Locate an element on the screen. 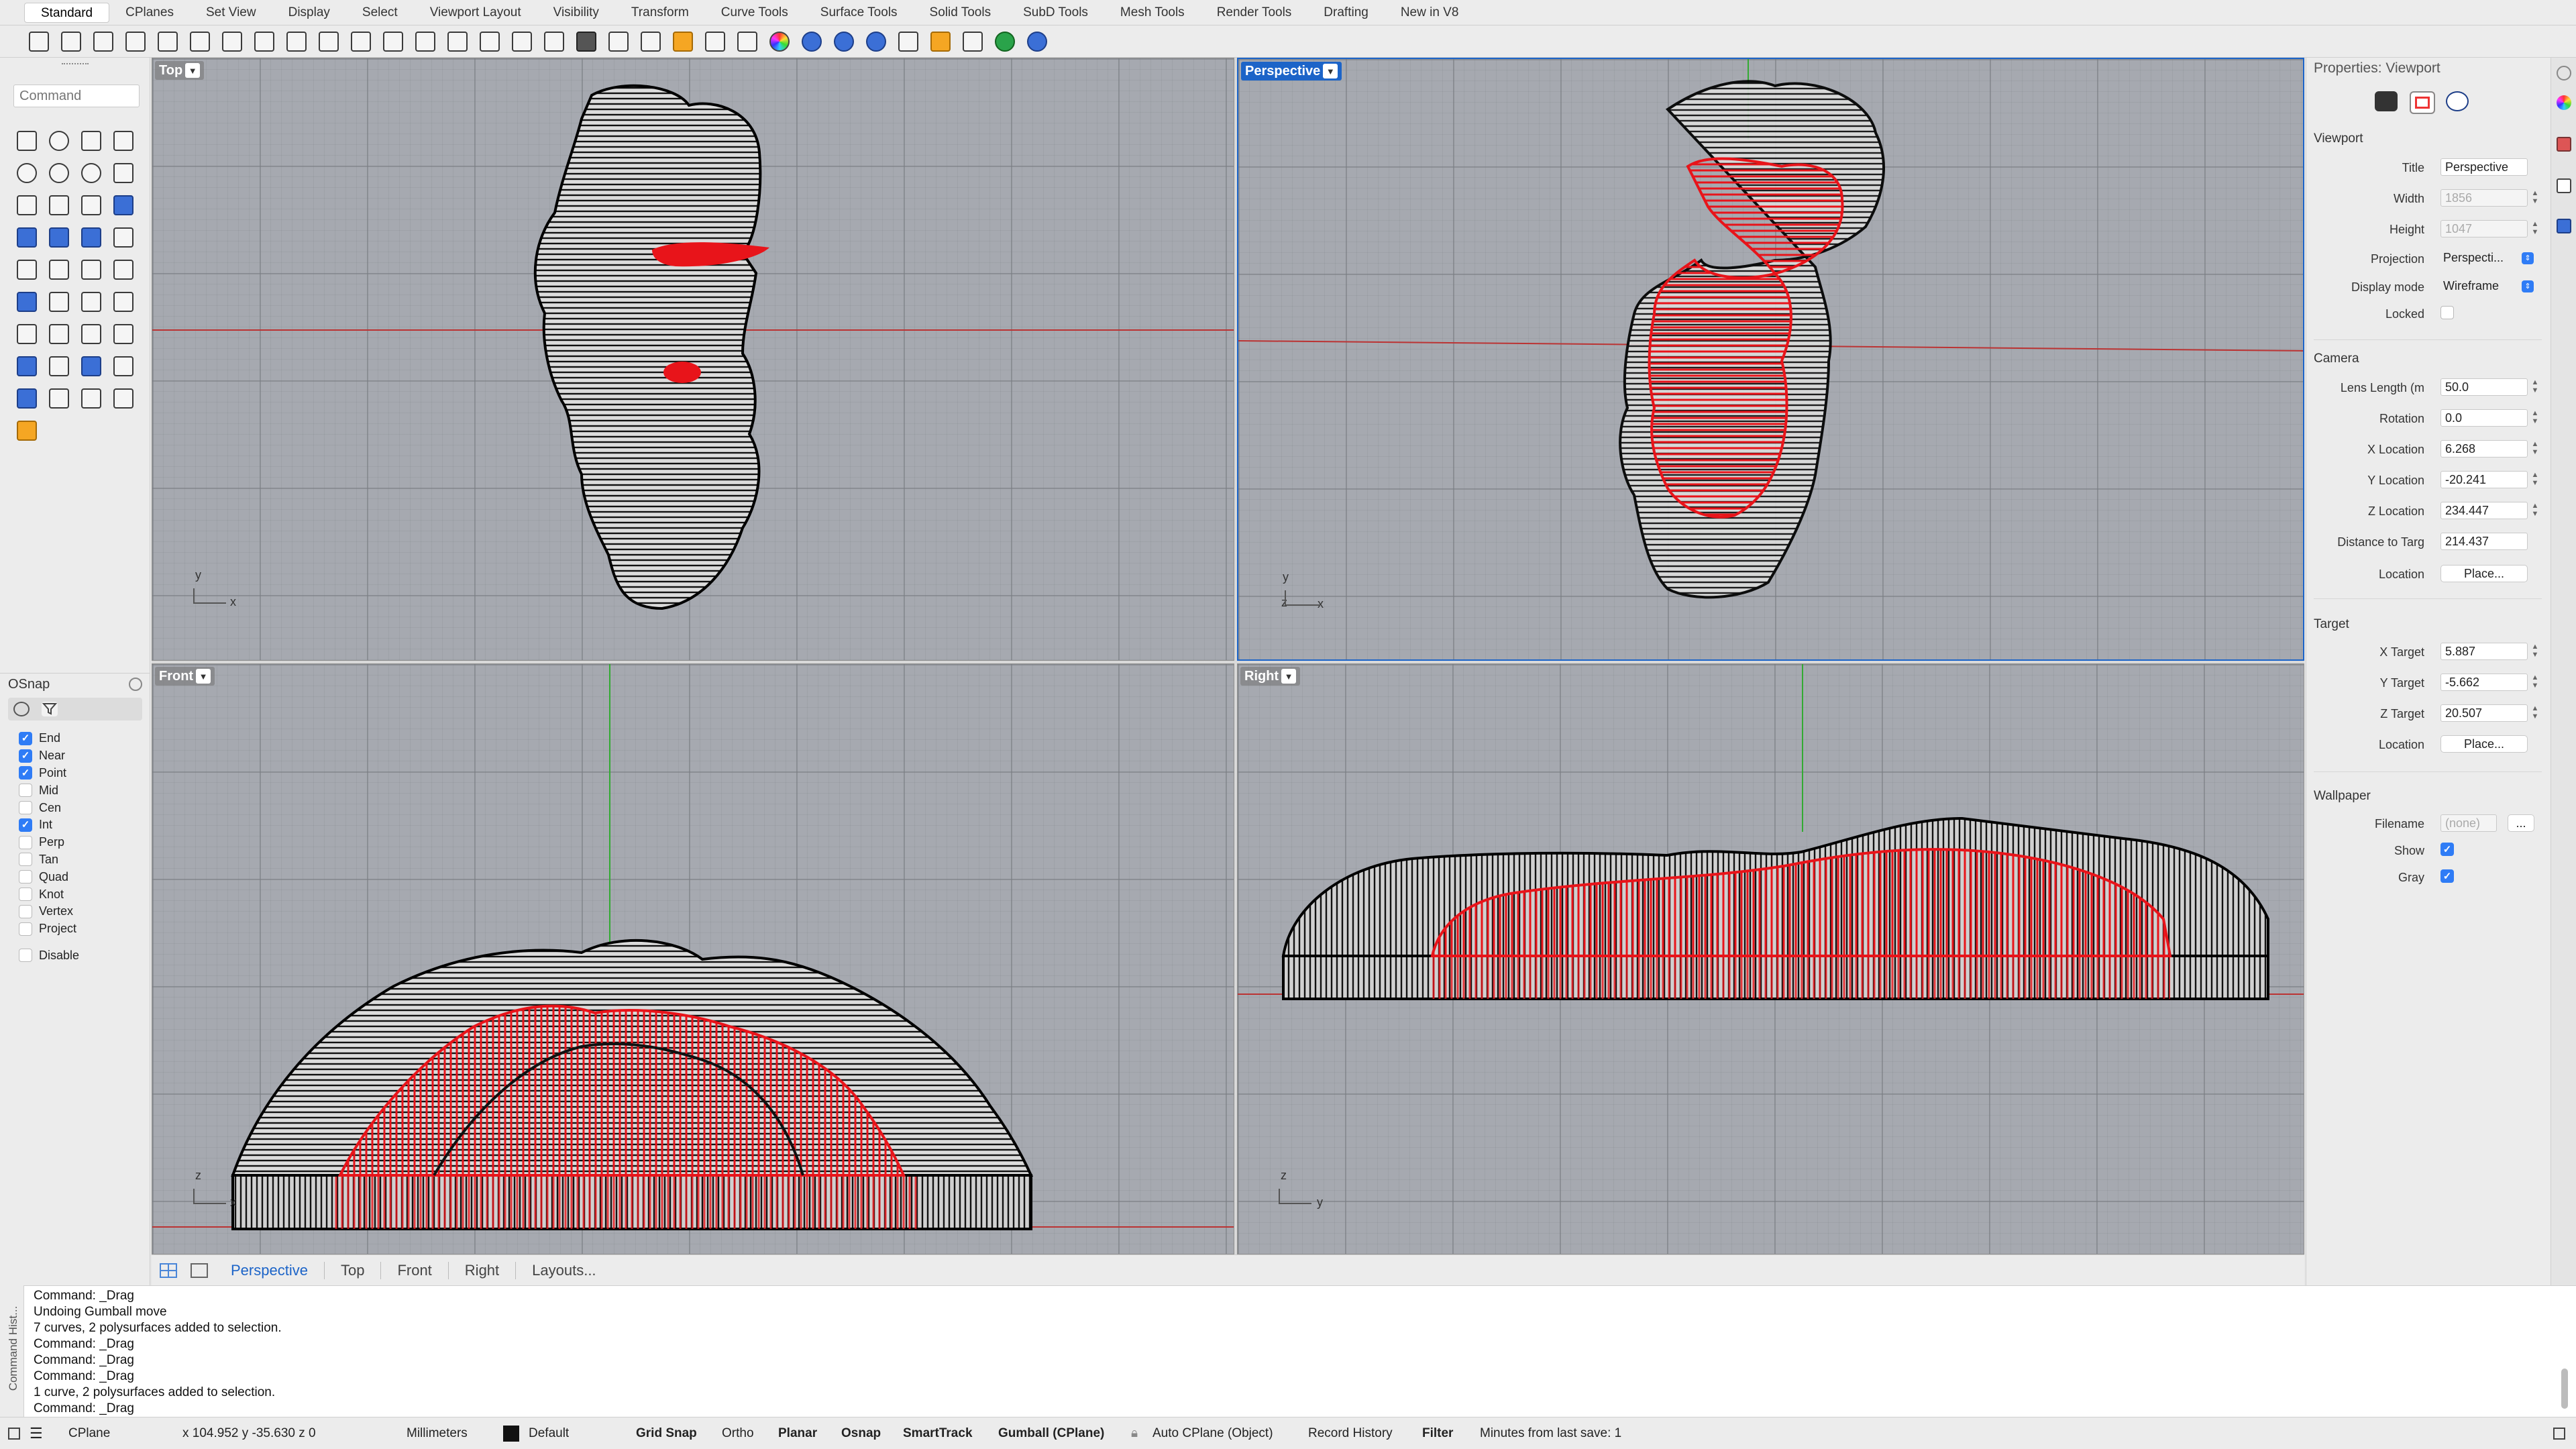 This screenshot has width=2576, height=1449. viewport-tab-top: Top is located at coordinates (353, 1270).